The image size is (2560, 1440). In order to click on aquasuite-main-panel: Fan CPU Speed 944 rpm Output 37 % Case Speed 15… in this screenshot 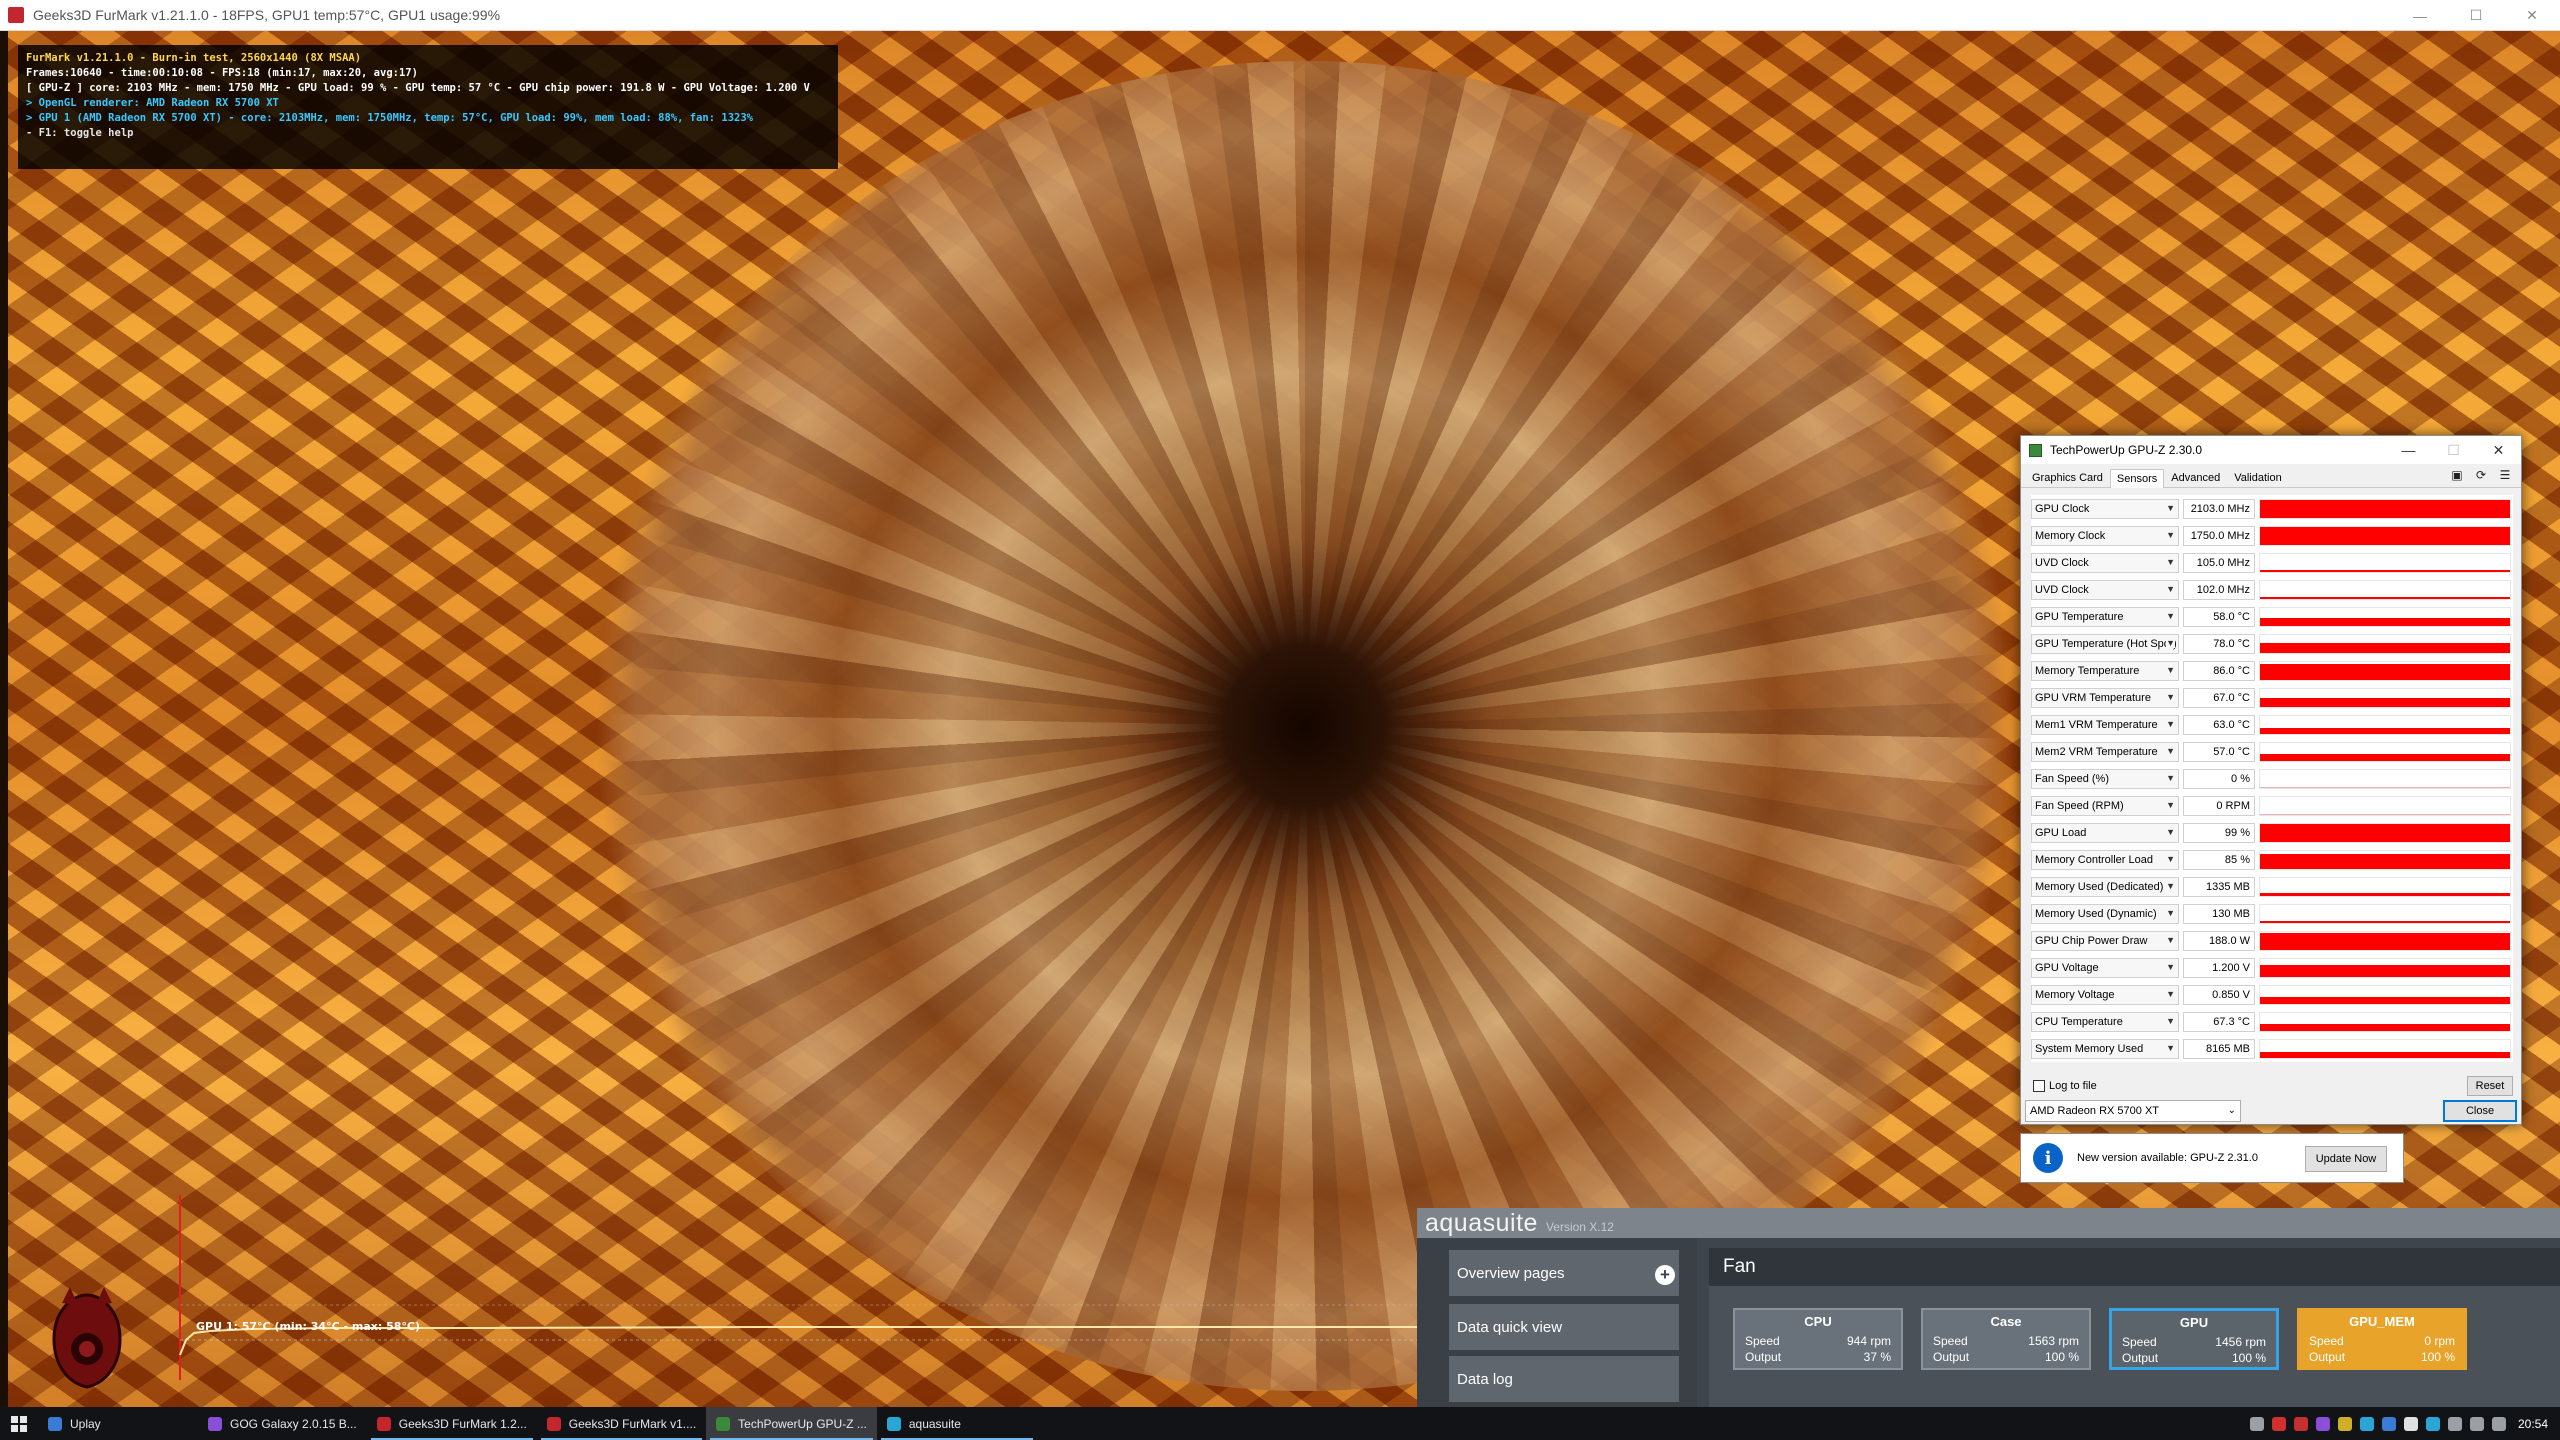, I will do `click(2134, 1327)`.